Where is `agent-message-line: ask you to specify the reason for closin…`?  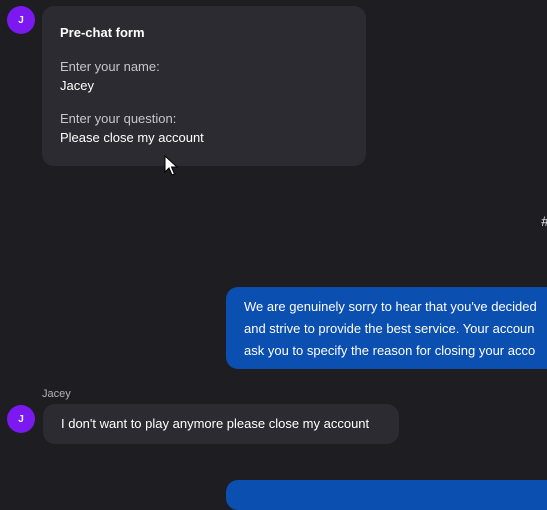 agent-message-line: ask you to specify the reason for closin… is located at coordinates (390, 350).